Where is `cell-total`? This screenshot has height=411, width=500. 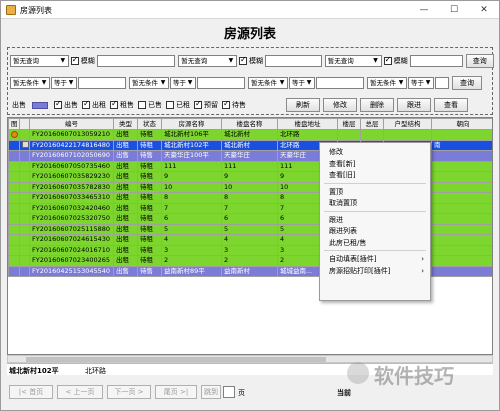 cell-total is located at coordinates (372, 135).